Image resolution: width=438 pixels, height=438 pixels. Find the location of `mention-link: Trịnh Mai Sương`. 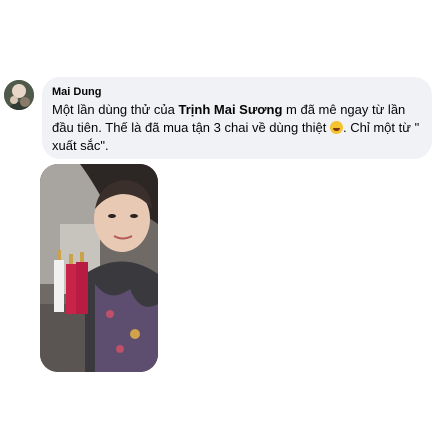

mention-link: Trịnh Mai Sương is located at coordinates (231, 109).